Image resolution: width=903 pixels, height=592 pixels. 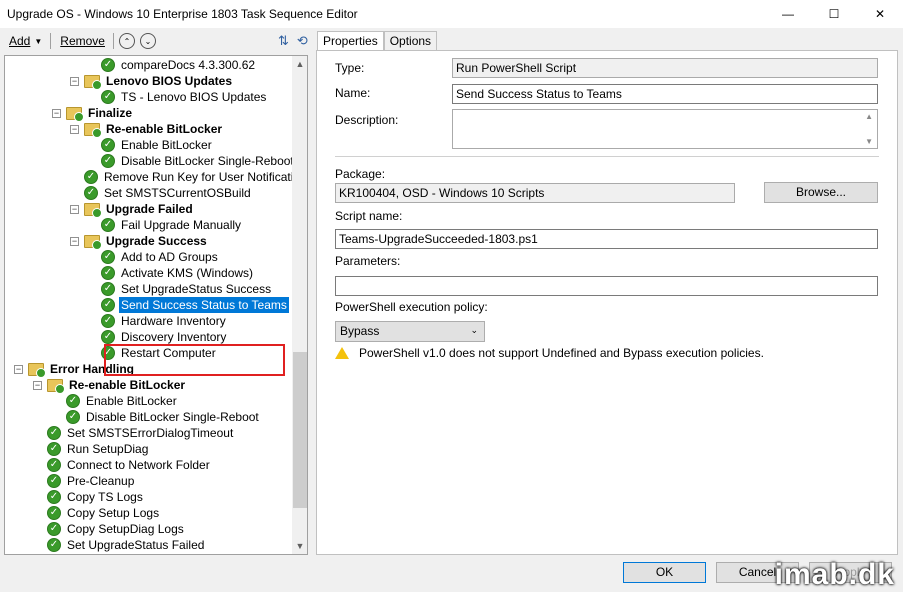 I want to click on tree-step: ✓ Connect to Network Folder, so click(x=129, y=465).